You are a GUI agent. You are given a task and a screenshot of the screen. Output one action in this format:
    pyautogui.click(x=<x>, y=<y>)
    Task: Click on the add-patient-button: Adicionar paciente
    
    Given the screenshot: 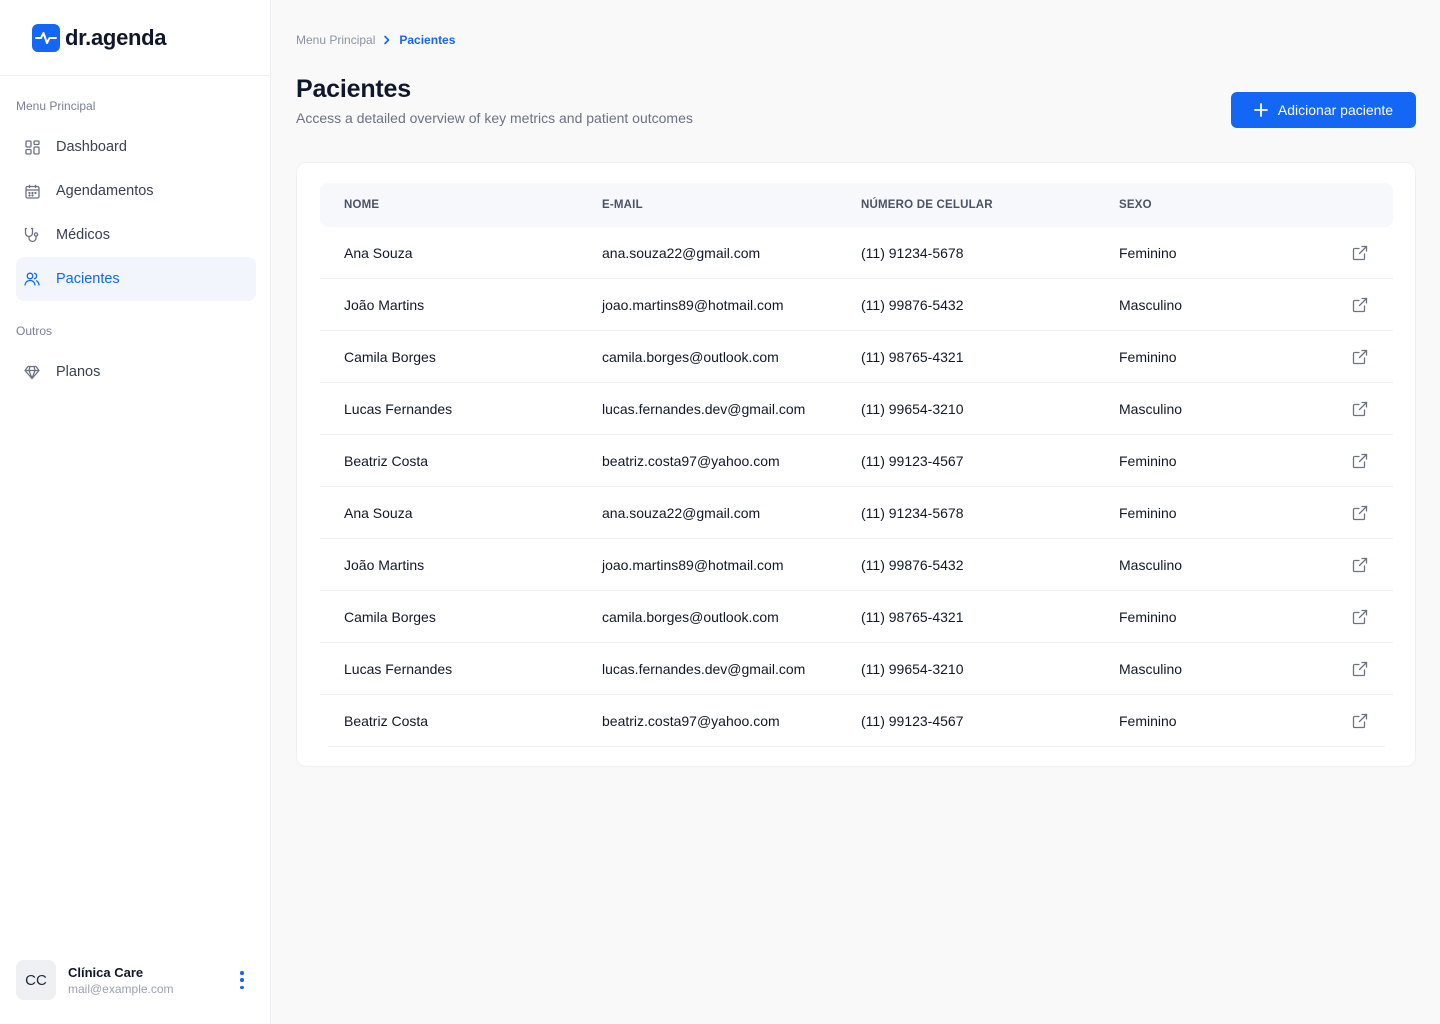 What is the action you would take?
    pyautogui.click(x=1323, y=110)
    